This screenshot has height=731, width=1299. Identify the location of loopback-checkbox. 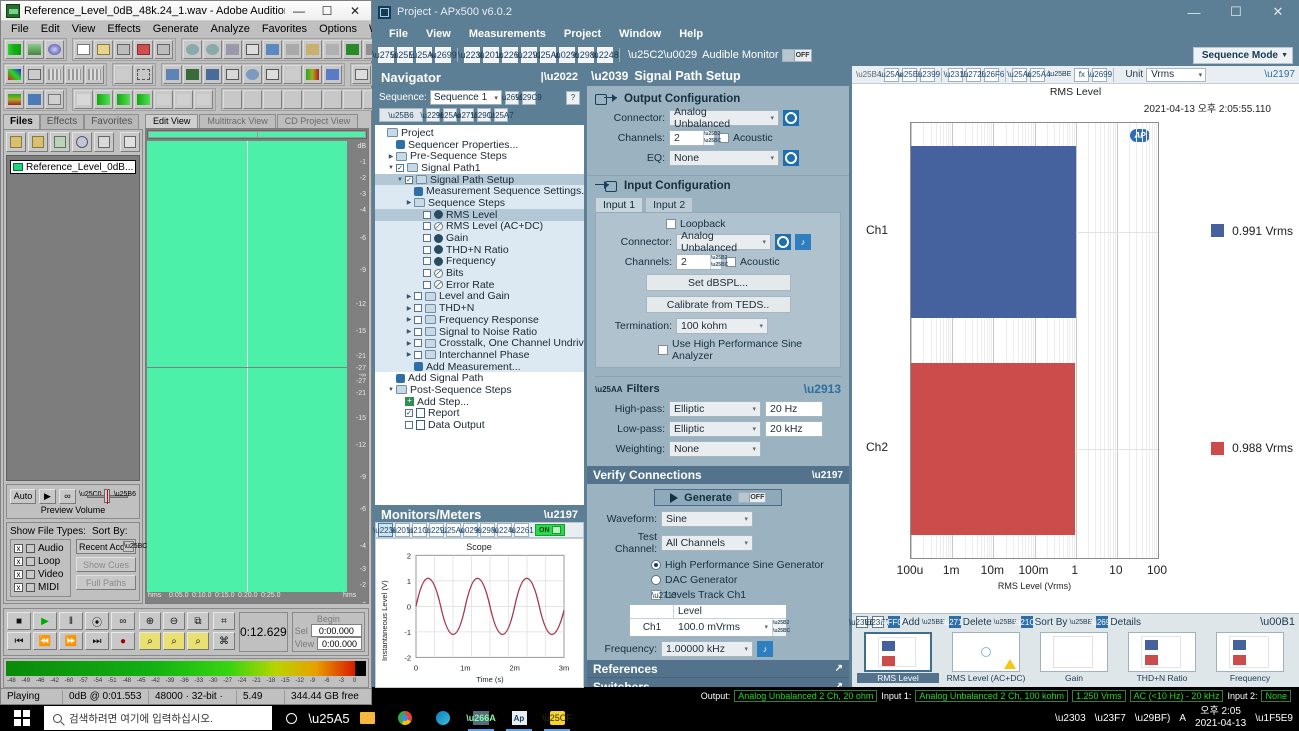
(671, 224).